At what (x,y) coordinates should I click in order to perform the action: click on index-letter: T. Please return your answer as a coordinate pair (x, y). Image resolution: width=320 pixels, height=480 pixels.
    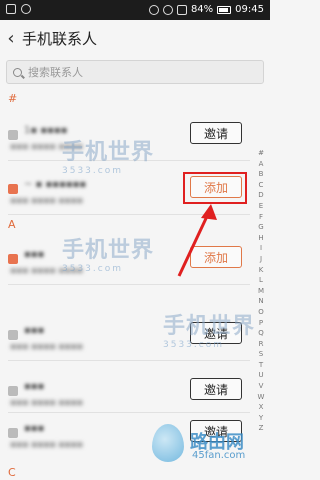
    Looking at the image, I should click on (261, 365).